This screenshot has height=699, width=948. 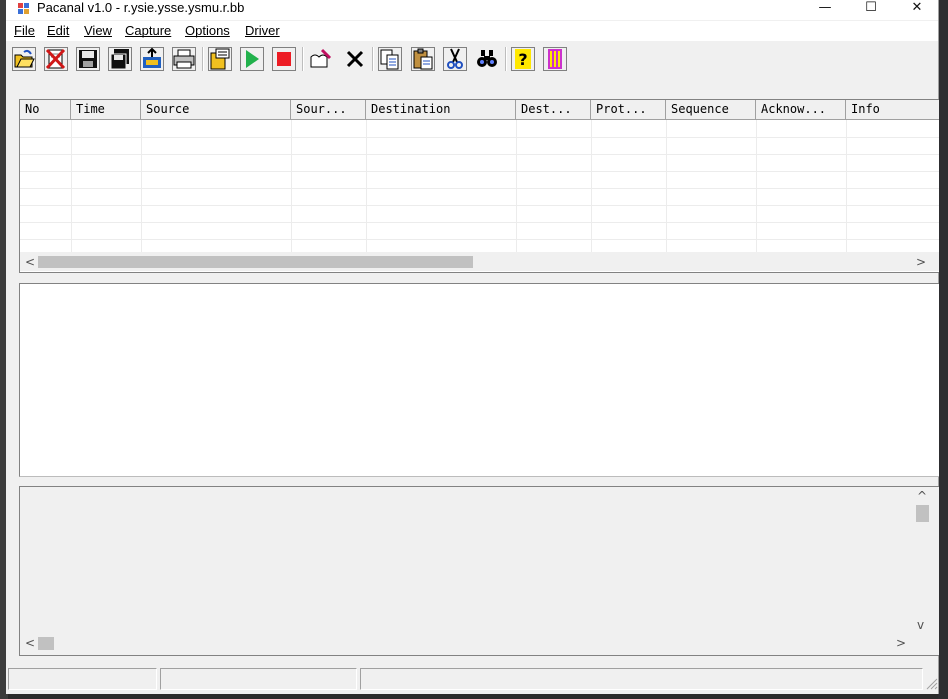 What do you see at coordinates (920, 625) in the screenshot?
I see `scroll-down-arrow: v` at bounding box center [920, 625].